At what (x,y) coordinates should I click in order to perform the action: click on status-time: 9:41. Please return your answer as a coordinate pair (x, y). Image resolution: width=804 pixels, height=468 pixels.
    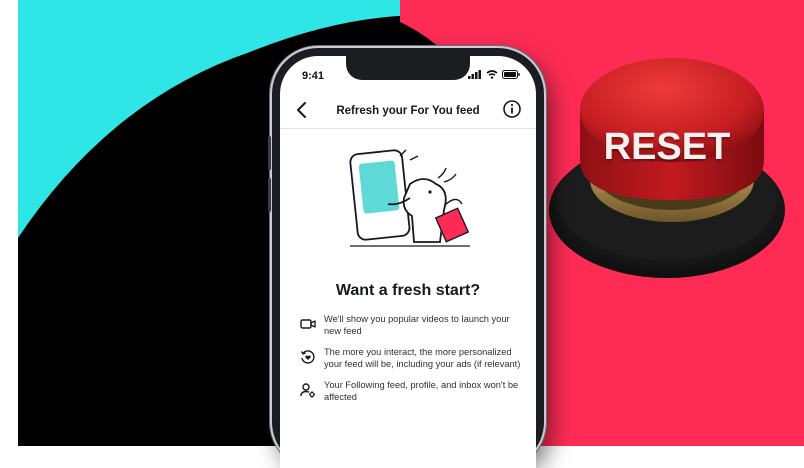
    Looking at the image, I should click on (313, 76).